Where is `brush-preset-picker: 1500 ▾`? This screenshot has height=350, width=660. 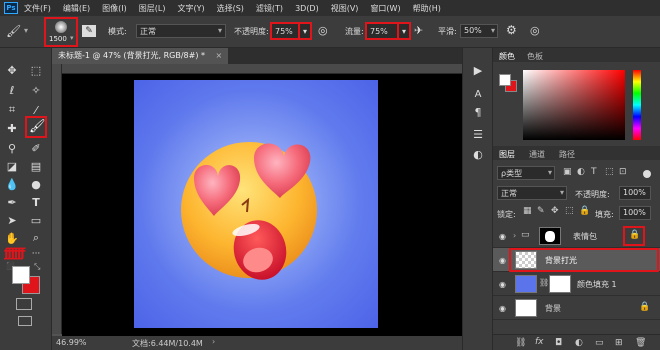 brush-preset-picker: 1500 ▾ is located at coordinates (61, 32).